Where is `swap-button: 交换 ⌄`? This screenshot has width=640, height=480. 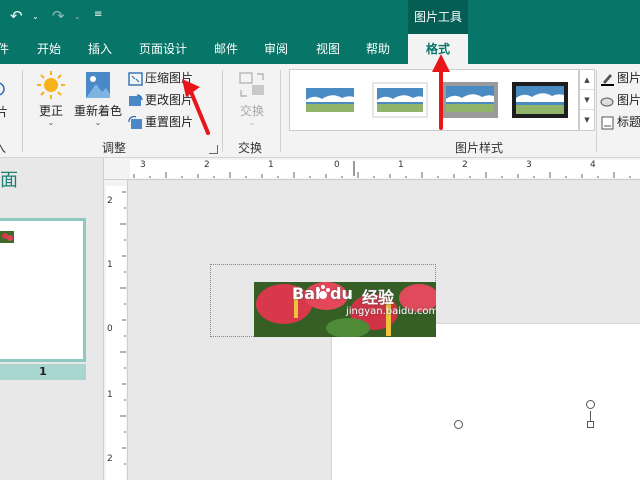
swap-button: 交换 ⌄ is located at coordinates (252, 98).